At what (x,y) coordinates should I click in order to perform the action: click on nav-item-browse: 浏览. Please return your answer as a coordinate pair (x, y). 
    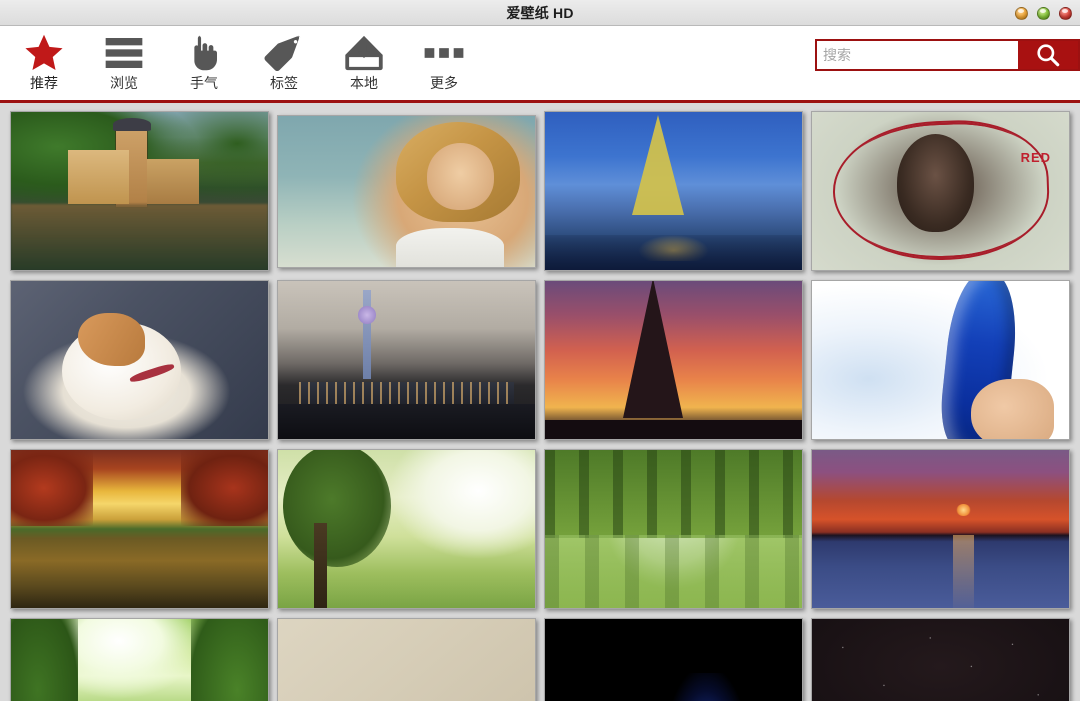
    Looking at the image, I should click on (124, 63).